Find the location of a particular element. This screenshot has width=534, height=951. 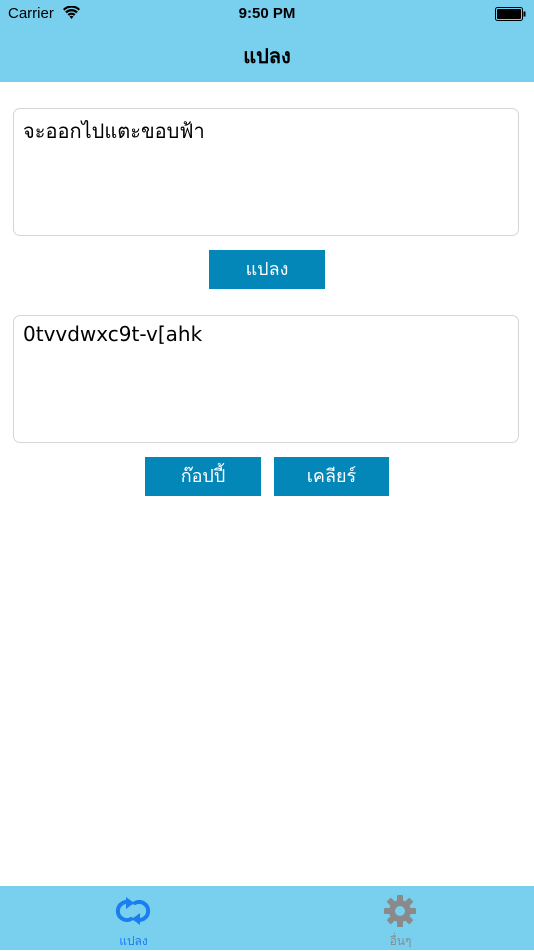

navigation-bar: แปลง is located at coordinates (267, 55).